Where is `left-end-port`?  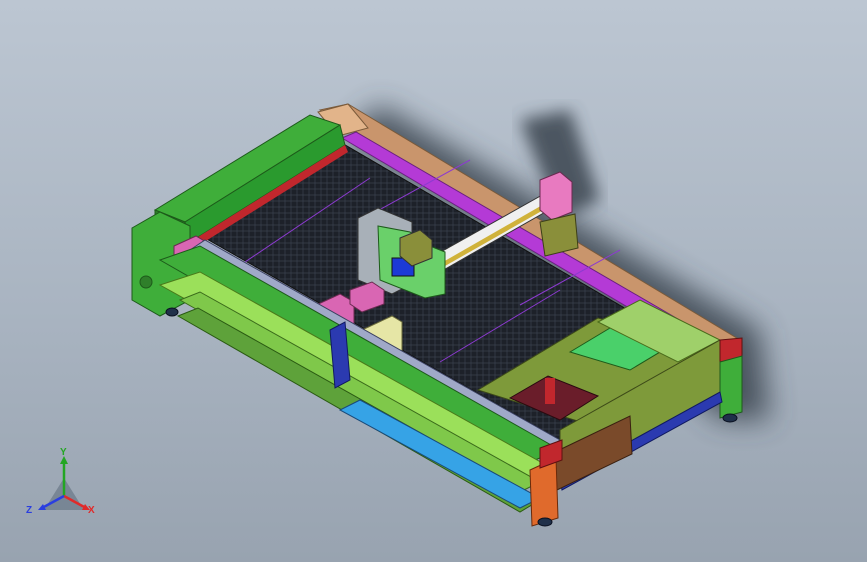
left-end-port is located at coordinates (146, 282).